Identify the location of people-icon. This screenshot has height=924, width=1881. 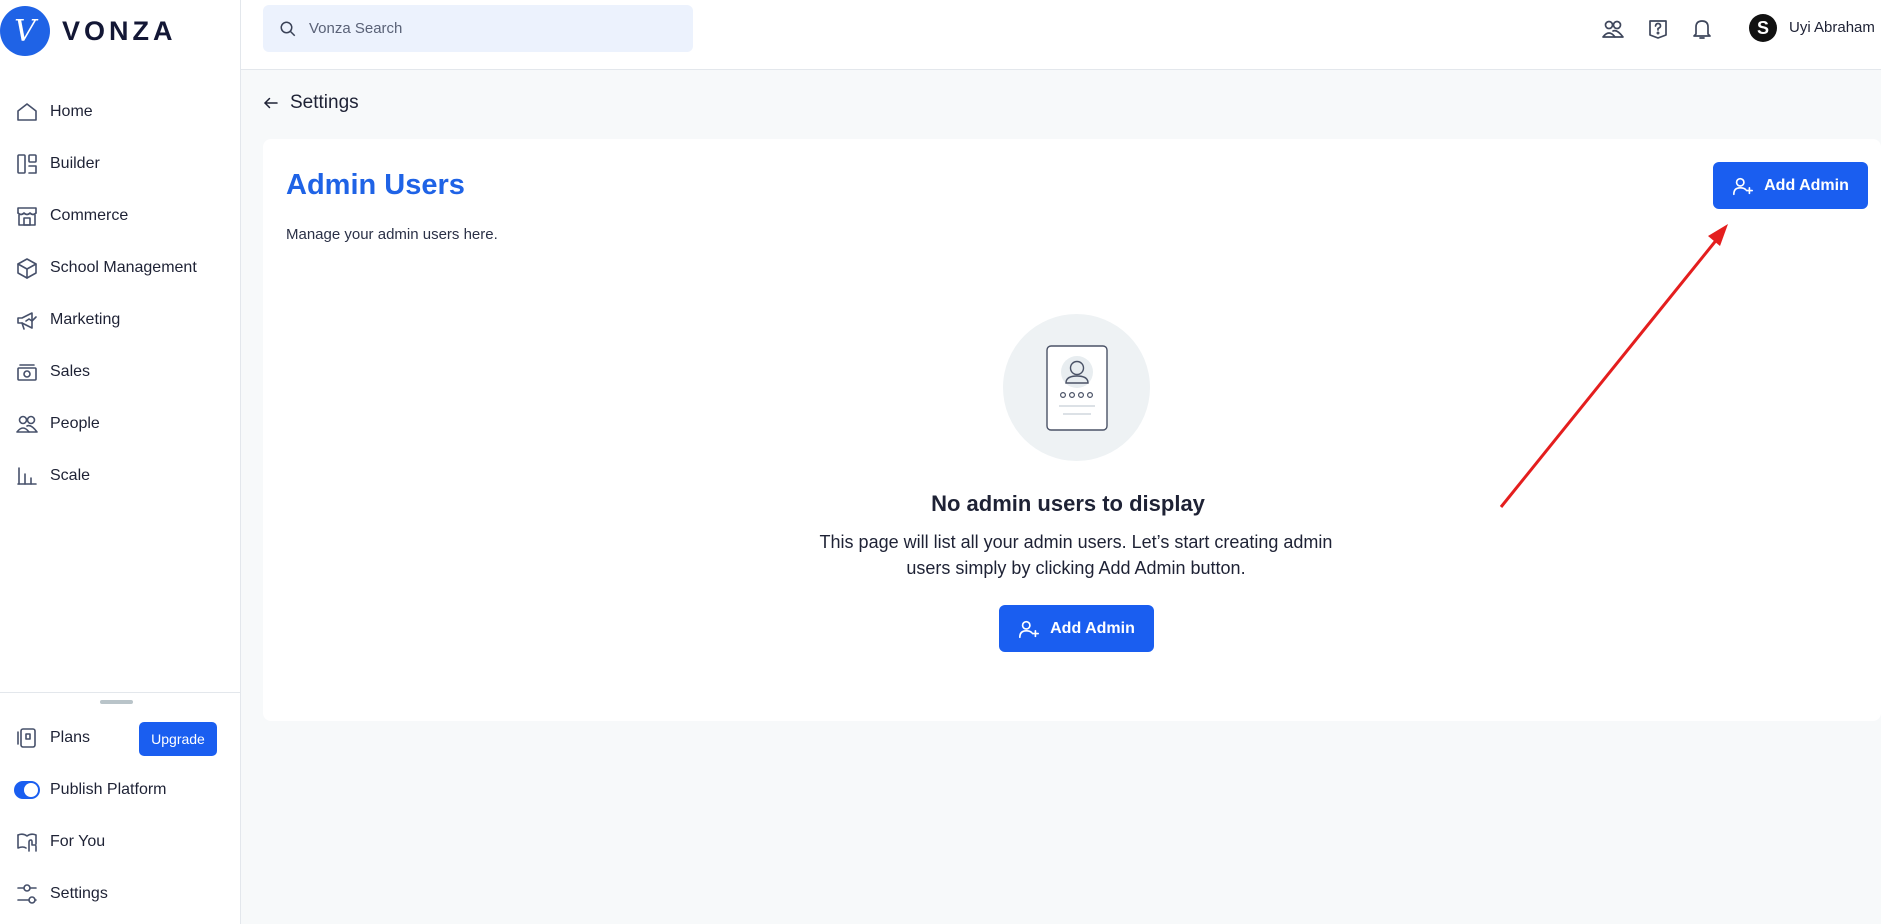
(27, 424).